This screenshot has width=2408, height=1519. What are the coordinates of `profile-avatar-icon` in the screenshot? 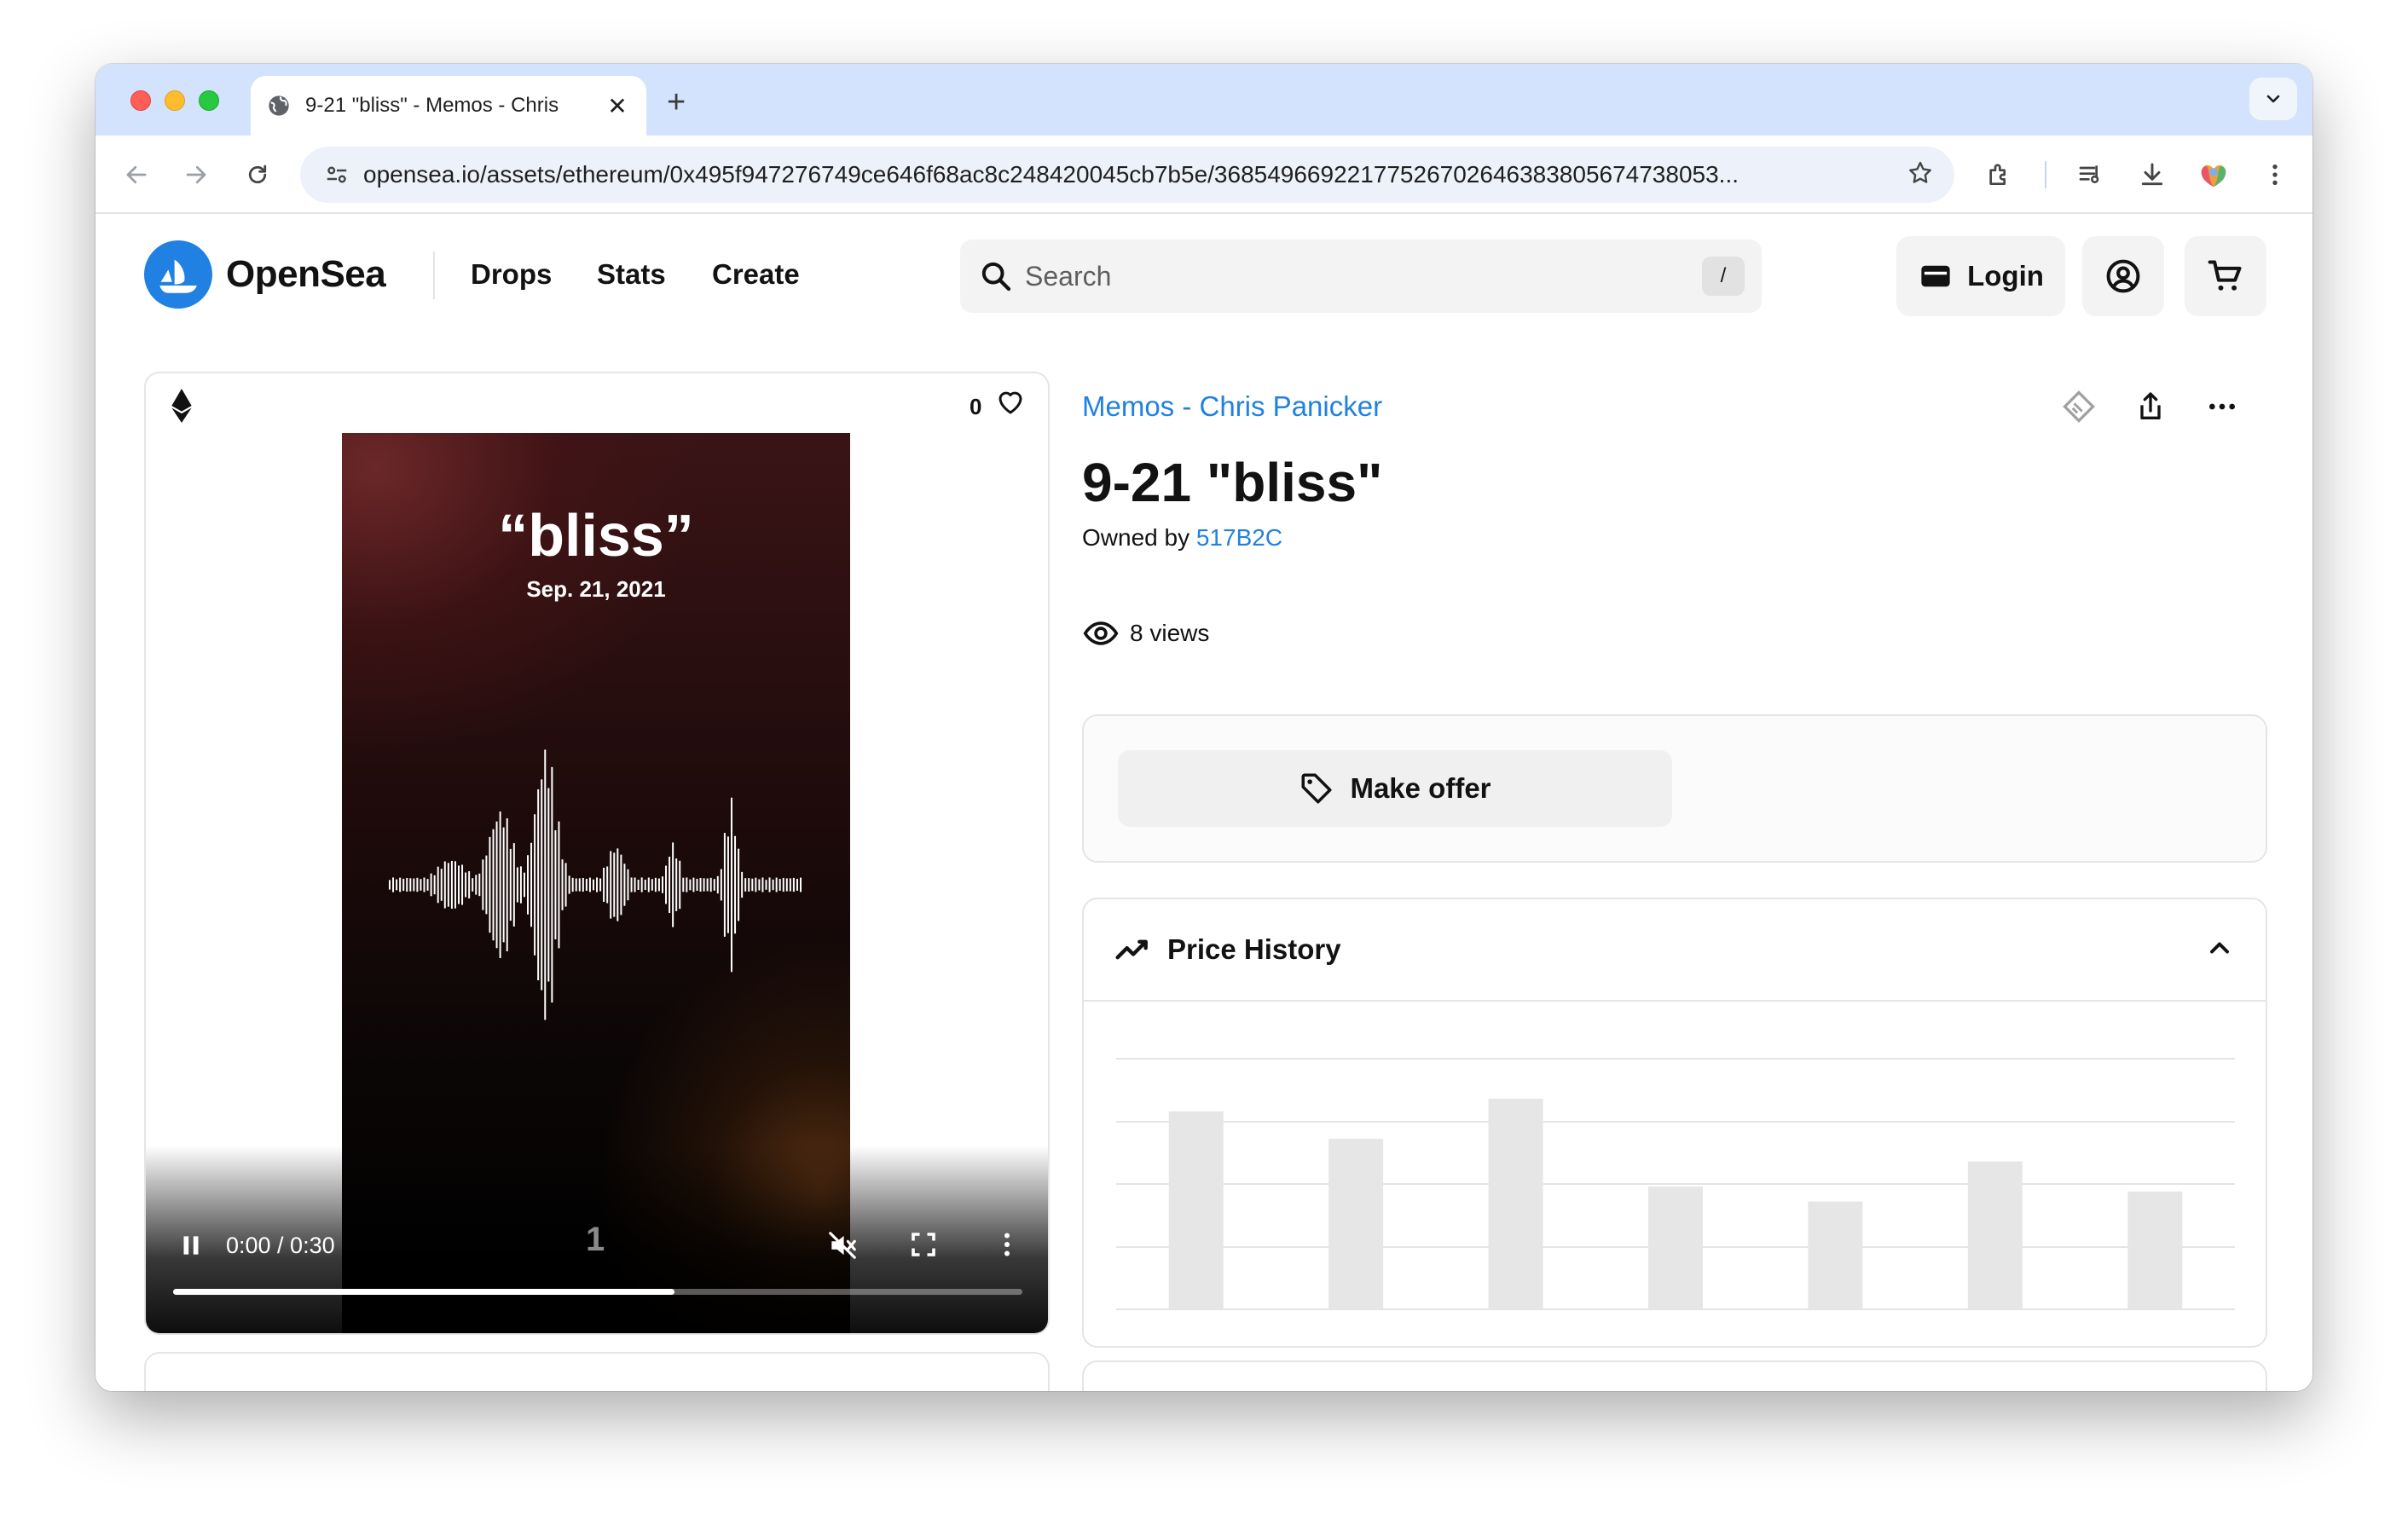 It's located at (2213, 174).